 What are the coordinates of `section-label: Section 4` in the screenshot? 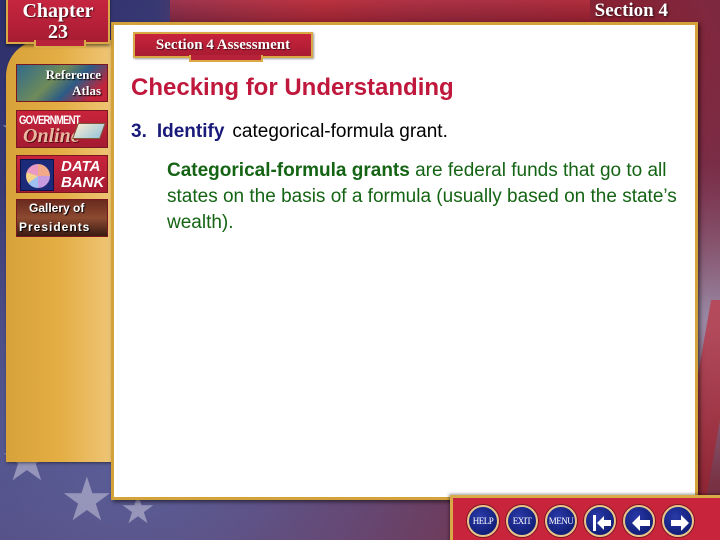 It's located at (631, 10).